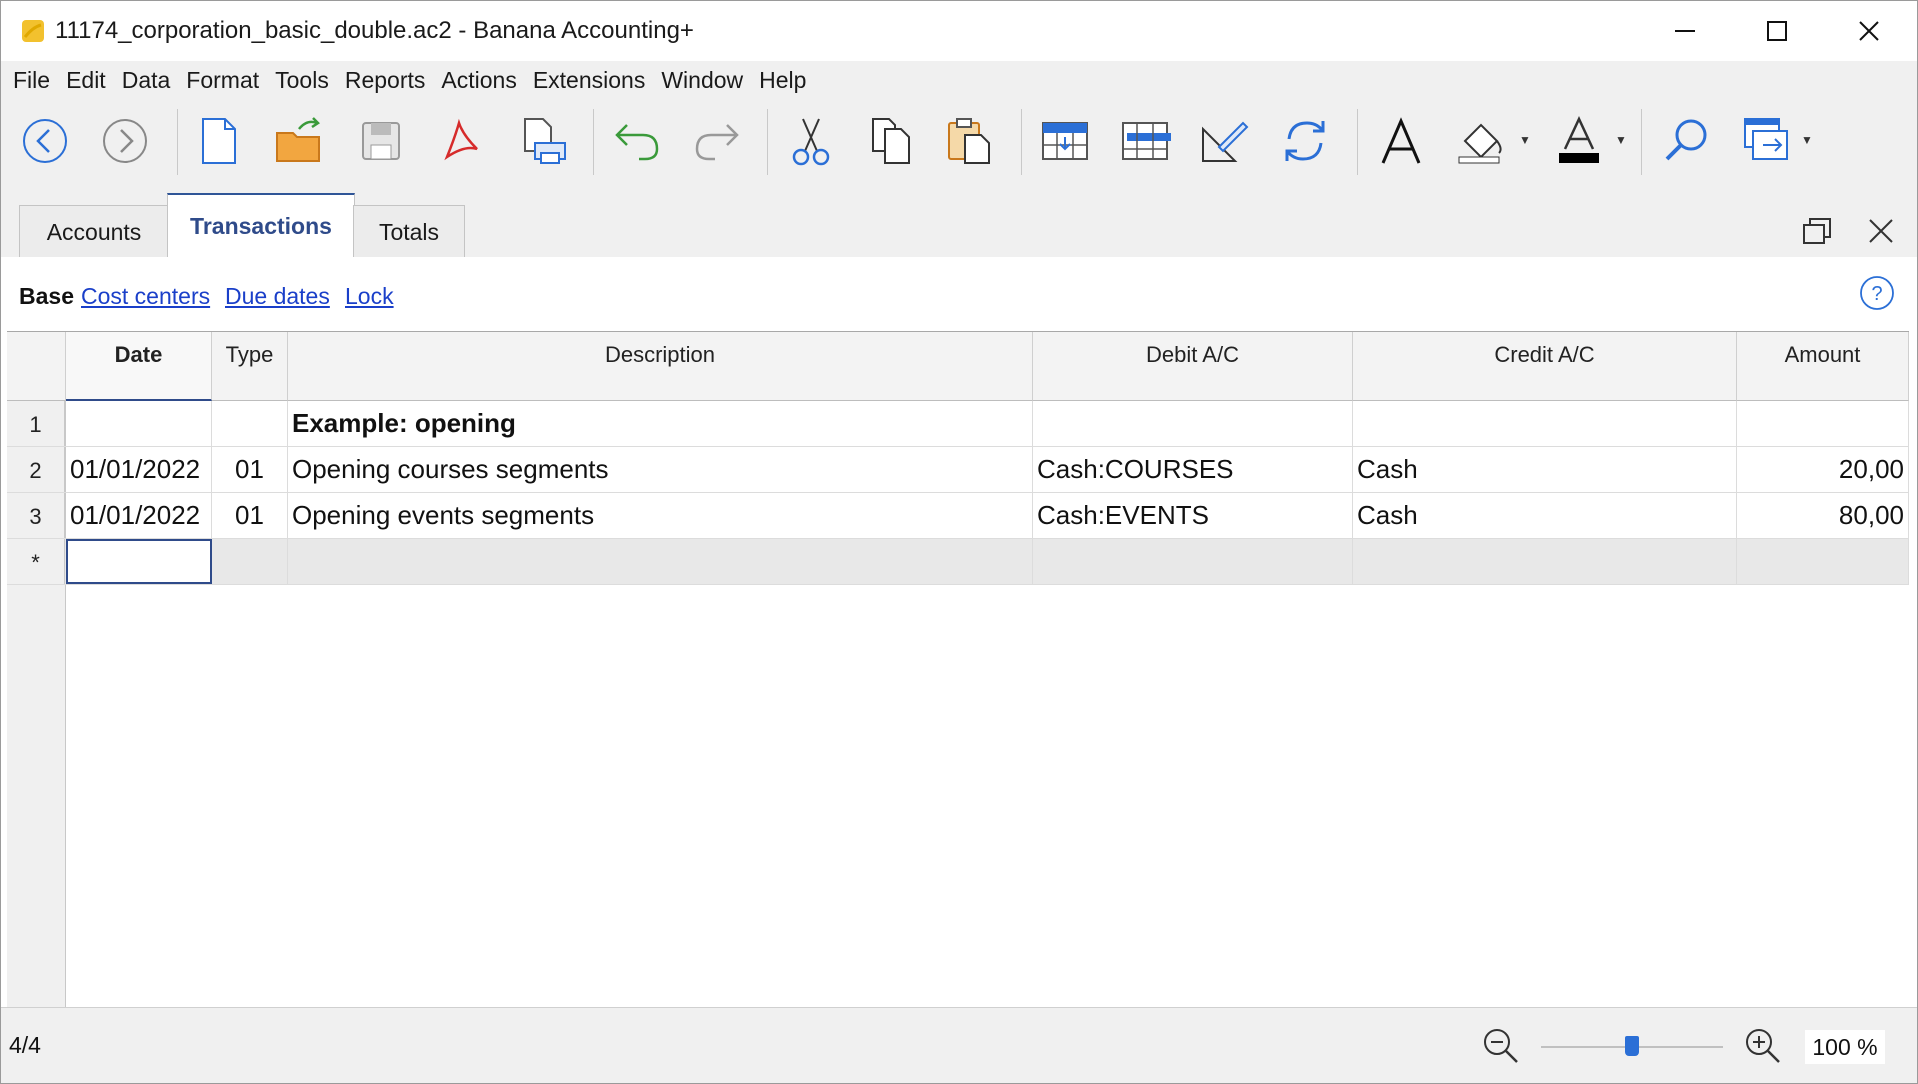 This screenshot has width=1918, height=1084. What do you see at coordinates (36, 561) in the screenshot?
I see `new-row-marker: *` at bounding box center [36, 561].